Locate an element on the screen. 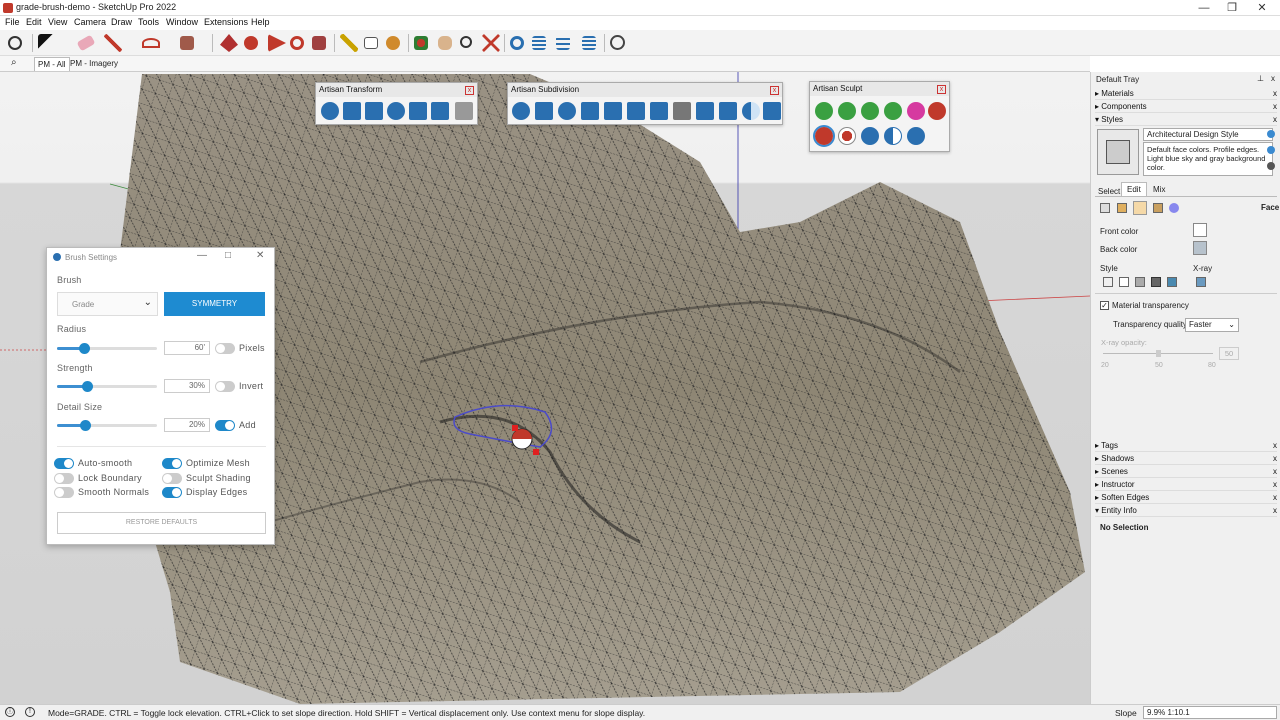 Image resolution: width=1280 pixels, height=720 pixels. tab-edit: Edit is located at coordinates (1134, 189).